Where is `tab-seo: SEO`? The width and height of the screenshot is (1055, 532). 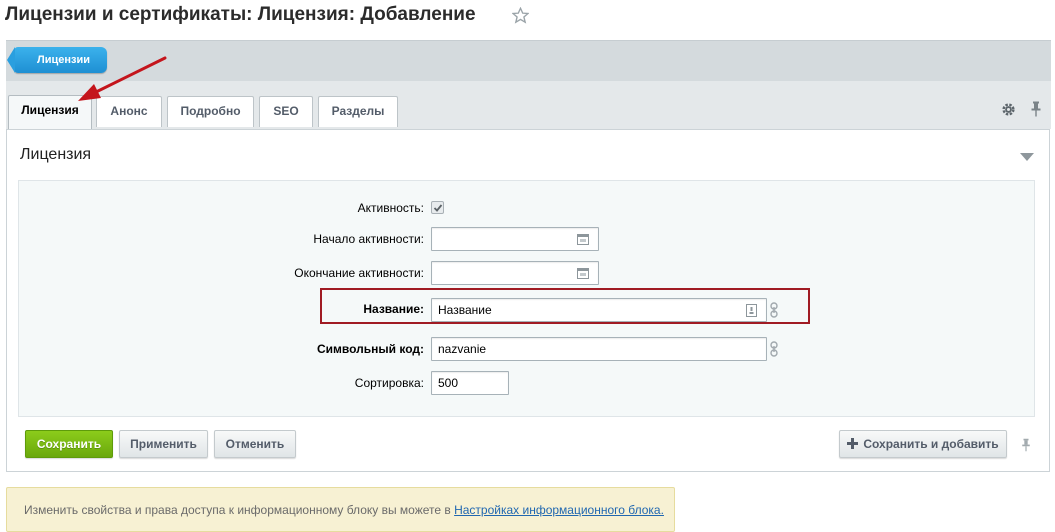
tab-seo: SEO is located at coordinates (286, 111).